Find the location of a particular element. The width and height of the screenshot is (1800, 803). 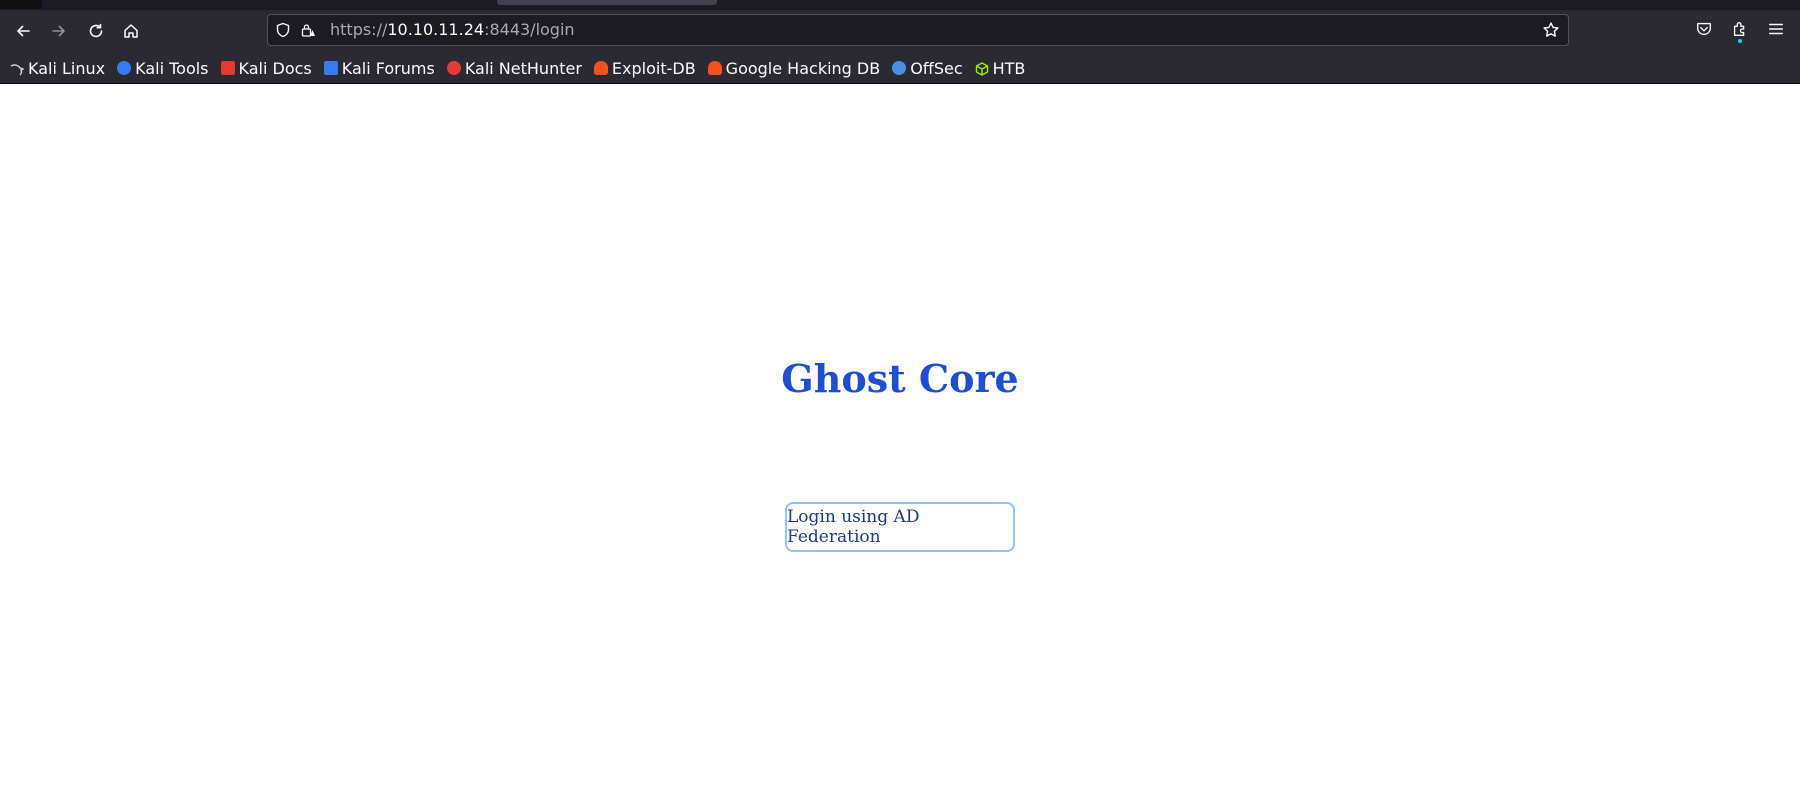

bookmark-label: Exploit-DB is located at coordinates (653, 68).